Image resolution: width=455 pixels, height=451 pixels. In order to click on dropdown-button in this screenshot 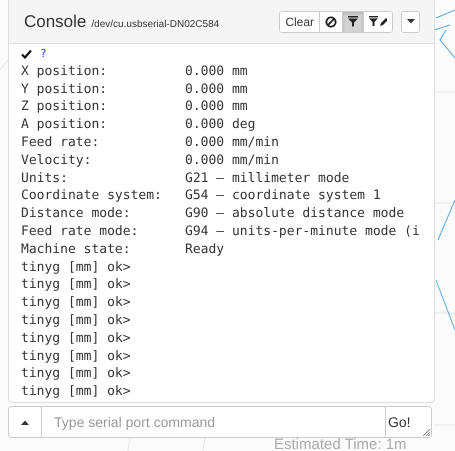, I will do `click(410, 21)`.